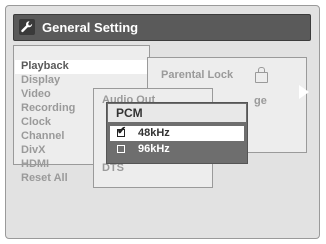 The width and height of the screenshot is (326, 244). I want to click on menu-item-channel: Channel, so click(42, 136).